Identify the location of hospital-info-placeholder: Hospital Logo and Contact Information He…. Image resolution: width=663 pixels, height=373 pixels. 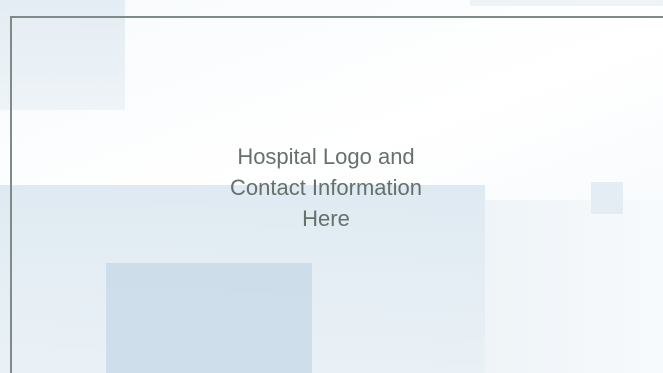
(326, 187).